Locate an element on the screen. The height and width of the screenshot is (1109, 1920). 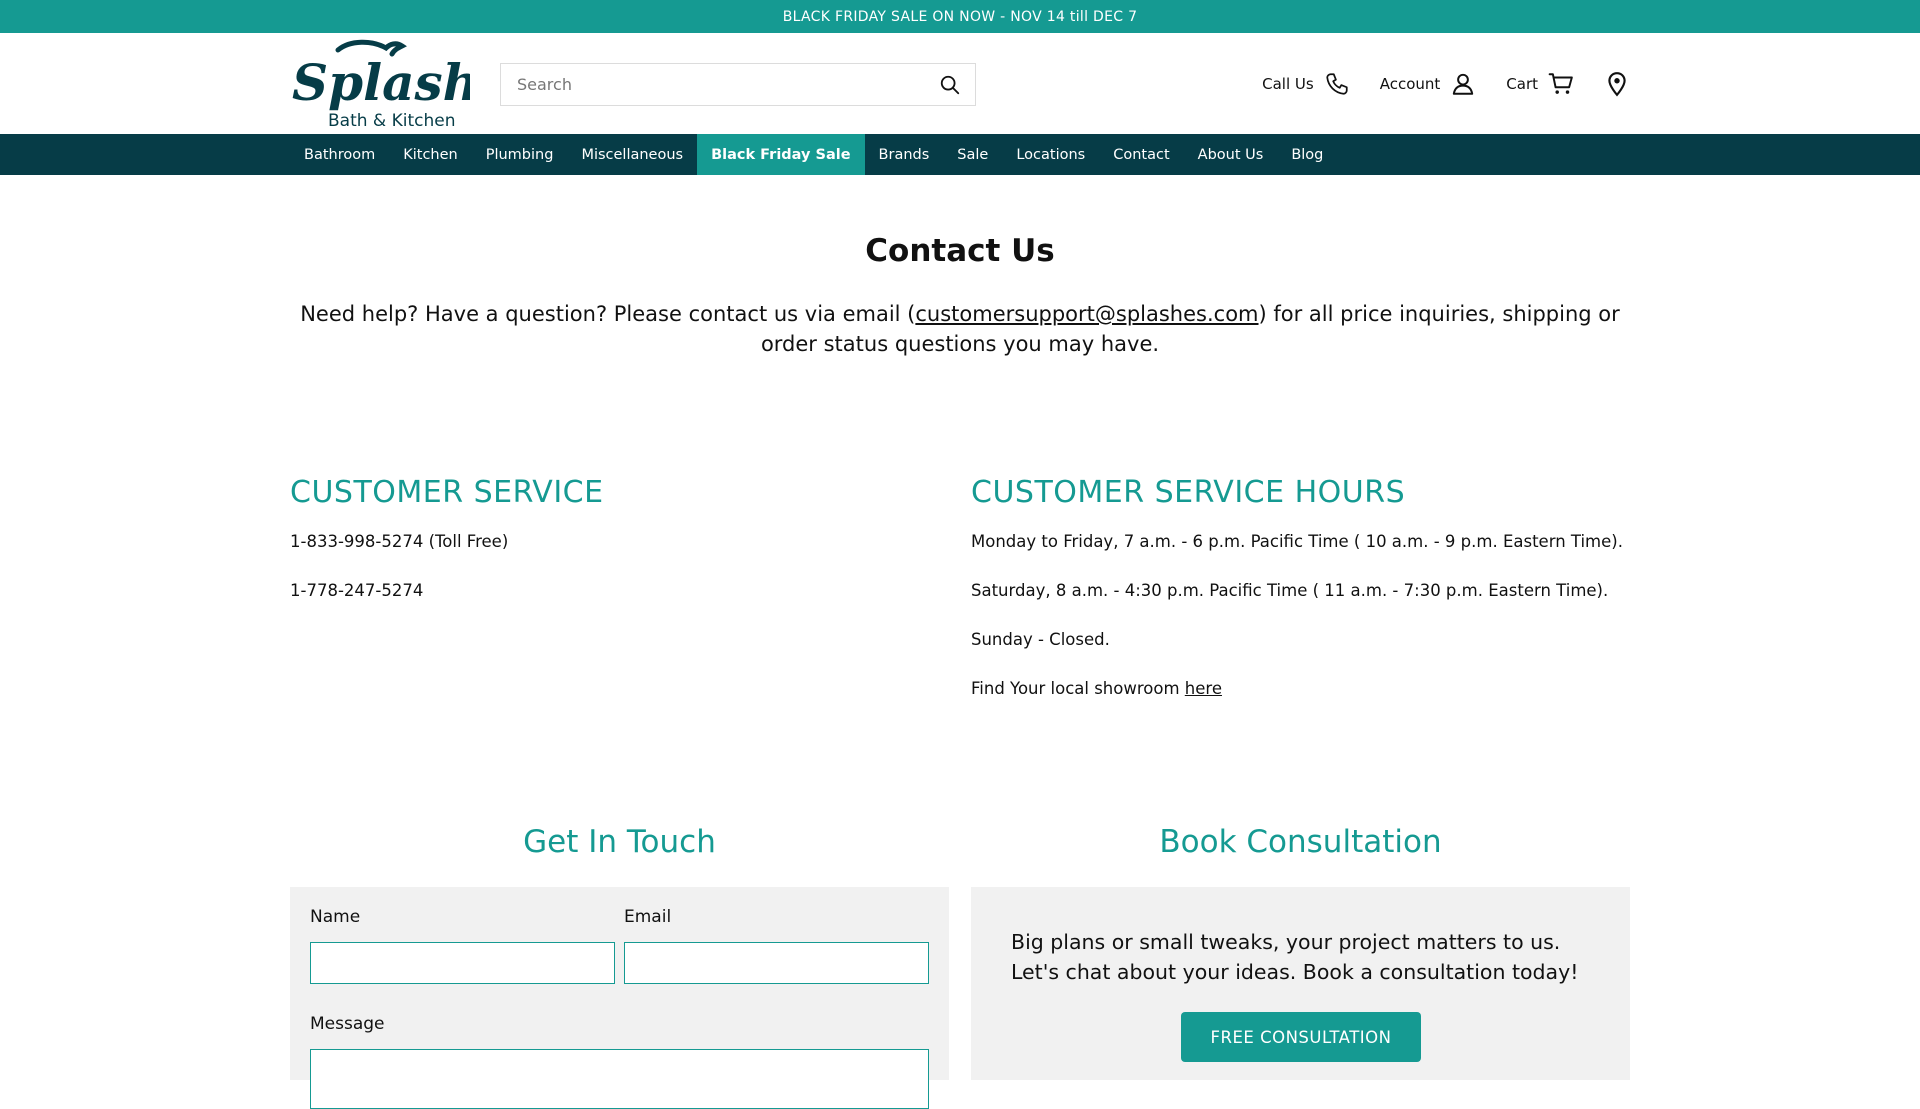
free-consultation-button: FREE CONSULTATION is located at coordinates (1301, 1037).